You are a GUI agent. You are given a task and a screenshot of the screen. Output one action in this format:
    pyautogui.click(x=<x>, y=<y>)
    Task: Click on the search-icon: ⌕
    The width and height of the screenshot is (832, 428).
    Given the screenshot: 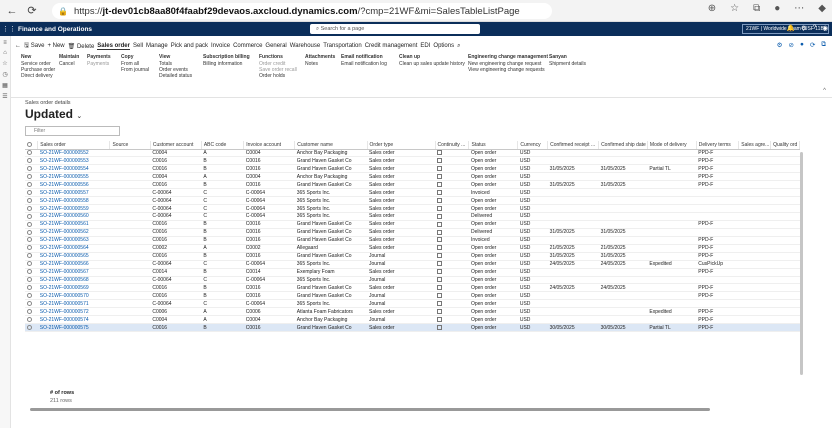 What is the action you would take?
    pyautogui.click(x=458, y=46)
    